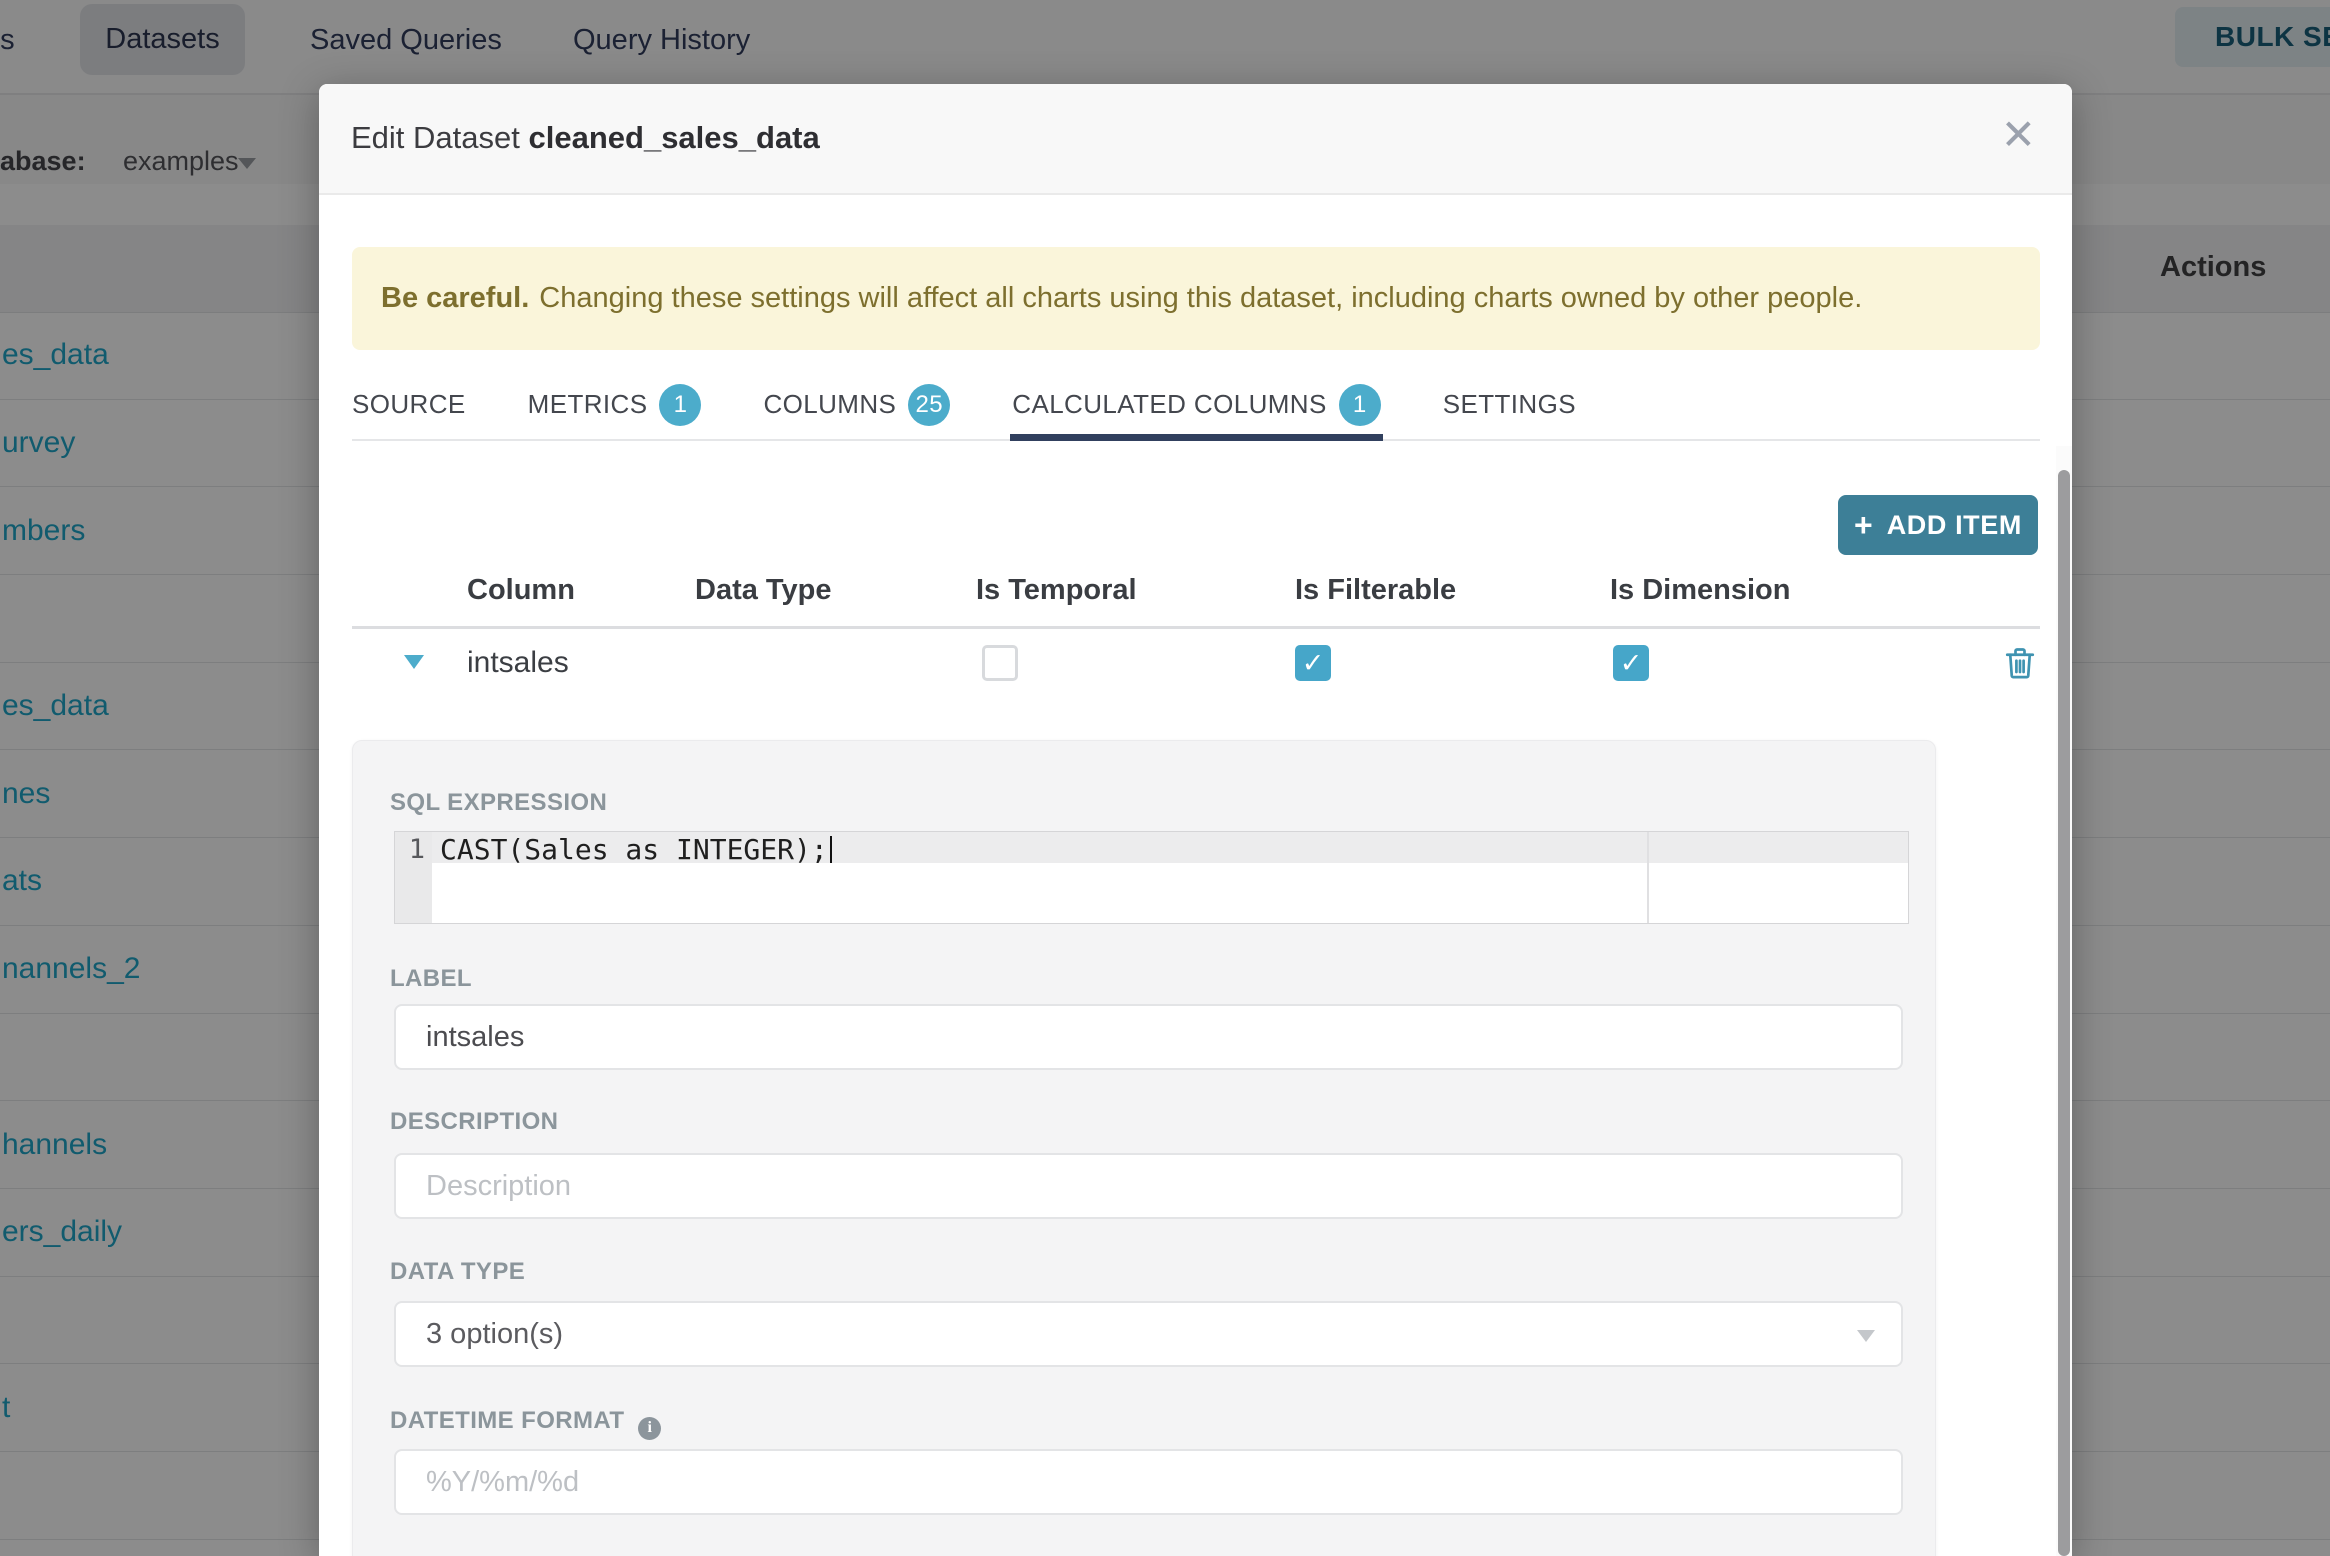 This screenshot has height=1556, width=2330. What do you see at coordinates (1376, 590) in the screenshot?
I see `is-filterable-header: Is Filterable` at bounding box center [1376, 590].